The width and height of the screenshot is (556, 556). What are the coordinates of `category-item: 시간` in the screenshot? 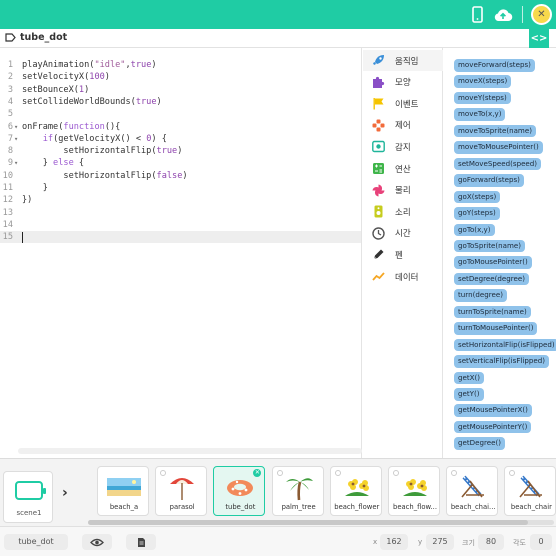 It's located at (403, 233).